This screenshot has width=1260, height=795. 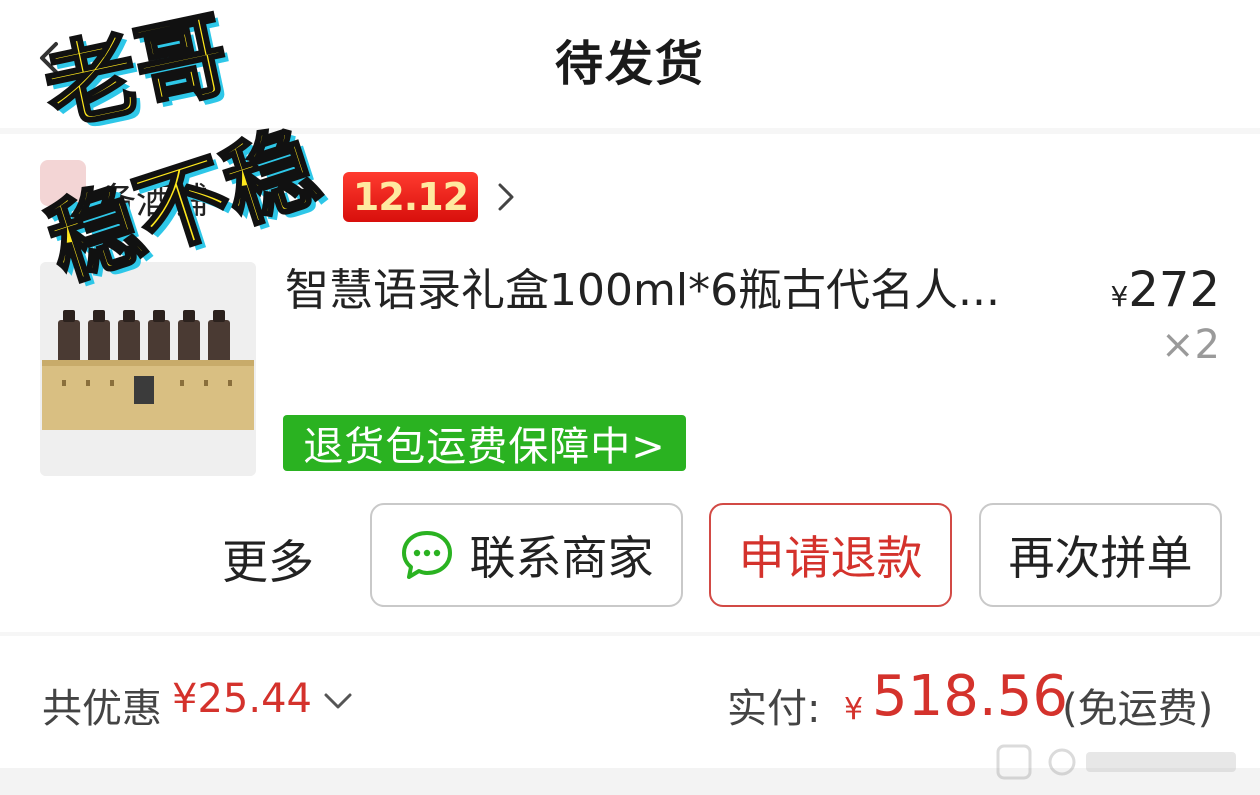 What do you see at coordinates (268, 559) in the screenshot?
I see `more-button: 更多` at bounding box center [268, 559].